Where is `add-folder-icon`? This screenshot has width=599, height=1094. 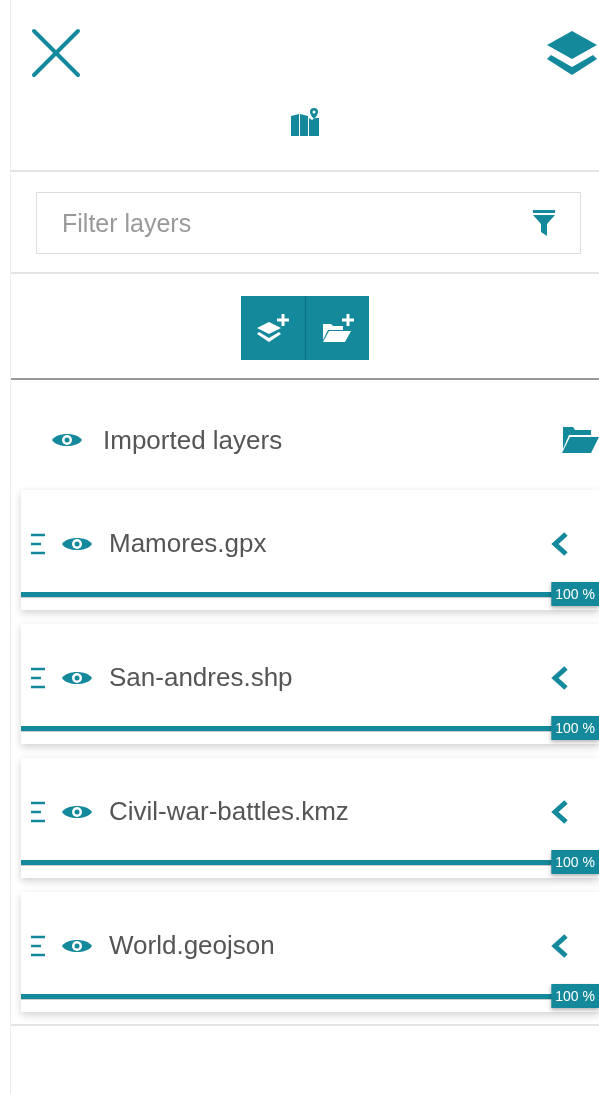
add-folder-icon is located at coordinates (337, 328).